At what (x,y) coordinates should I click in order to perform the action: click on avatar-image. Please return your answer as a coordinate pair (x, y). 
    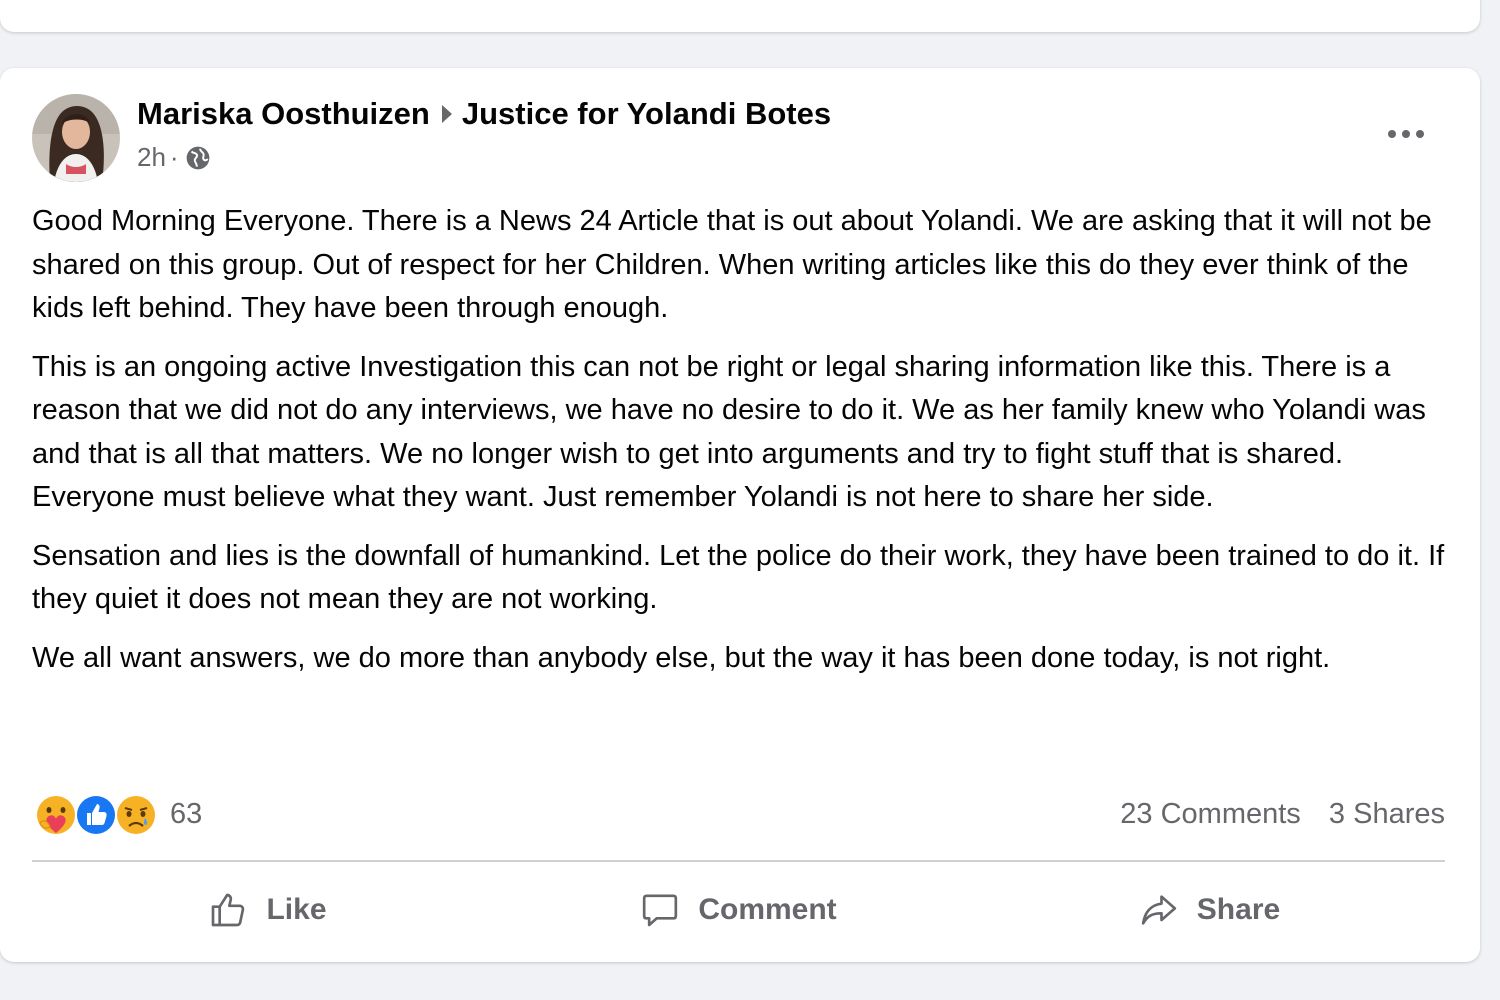
    Looking at the image, I should click on (76, 138).